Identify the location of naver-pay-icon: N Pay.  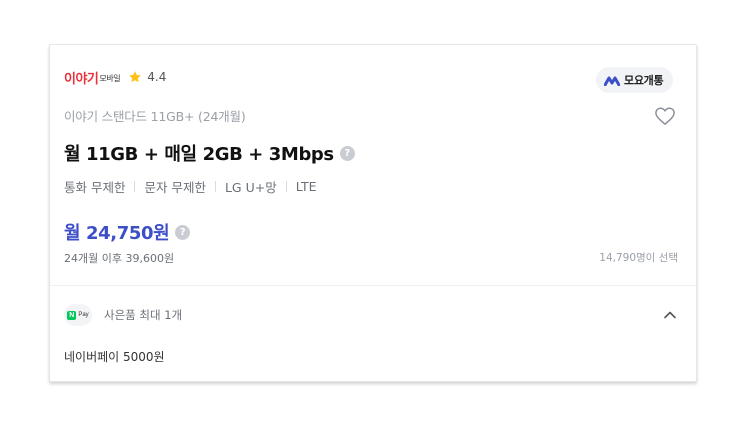
(78, 315).